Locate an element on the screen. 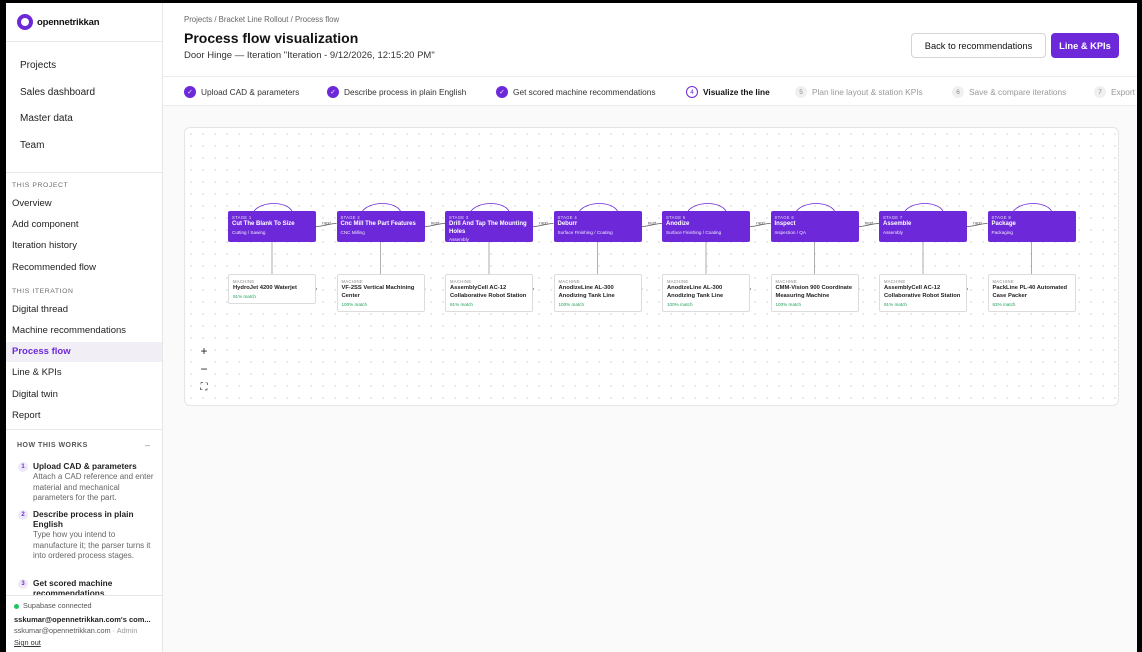 This screenshot has height=652, width=1142. progress-step-7: 7 Export is located at coordinates (1114, 92).